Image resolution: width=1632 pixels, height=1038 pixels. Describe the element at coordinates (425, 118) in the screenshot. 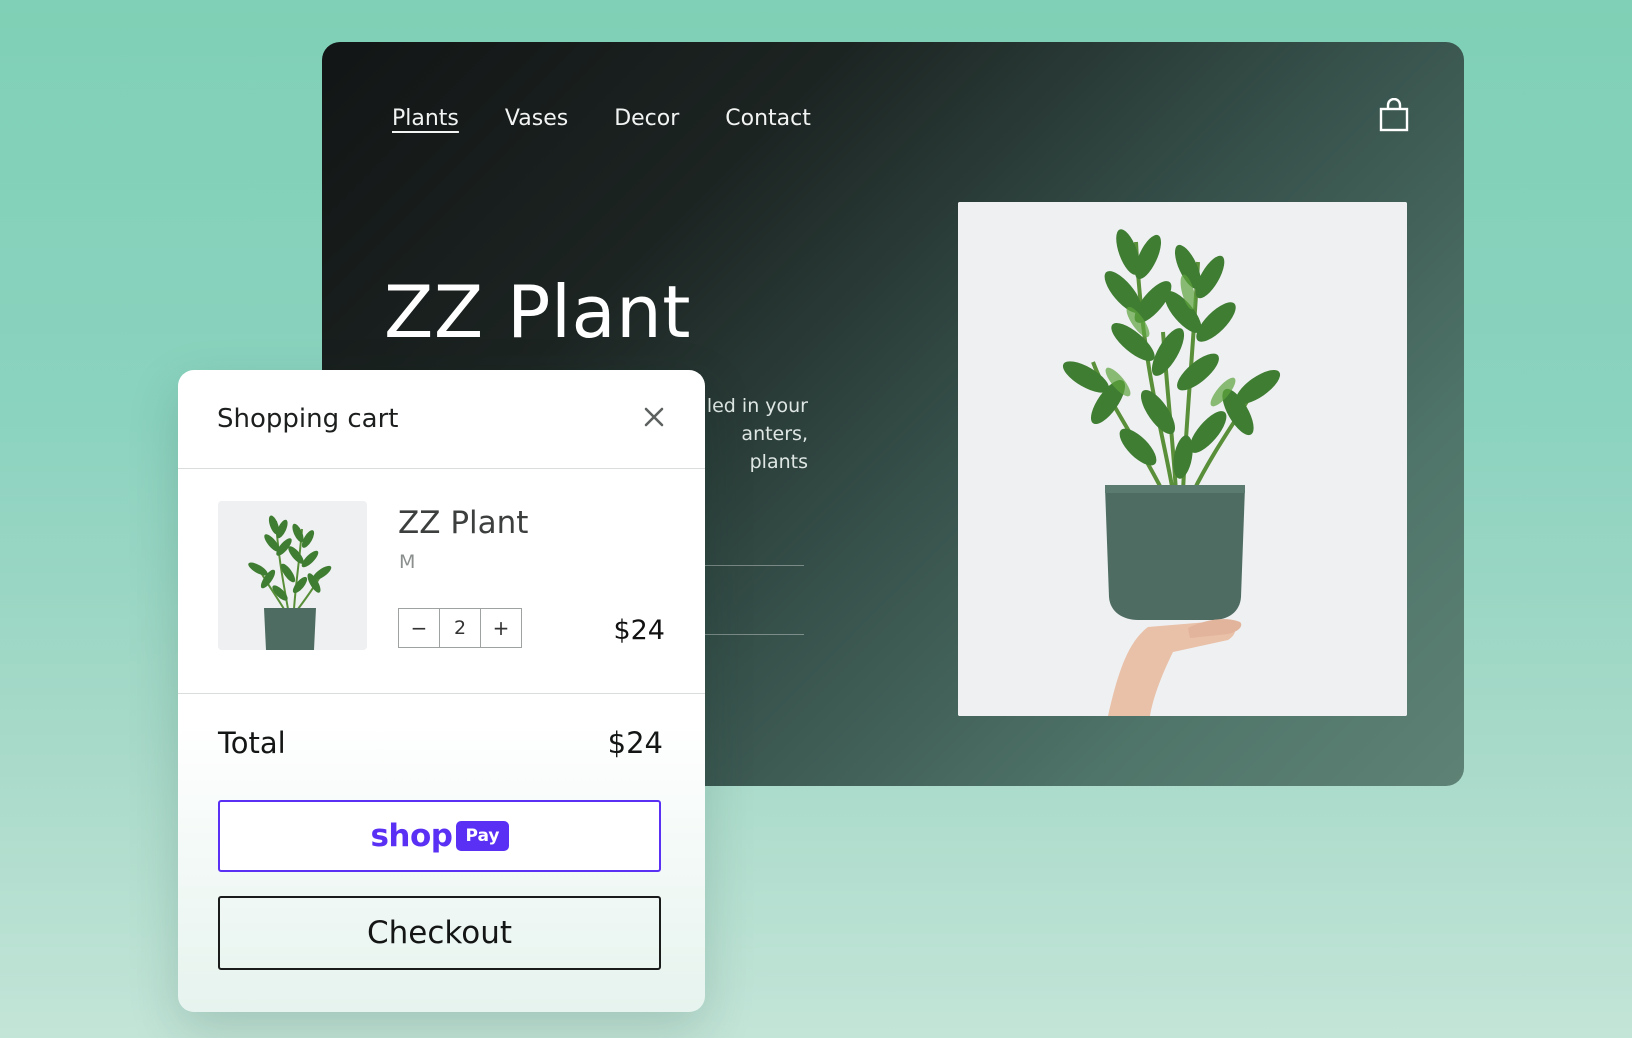

I see `nav-link-plants: Plants` at that location.